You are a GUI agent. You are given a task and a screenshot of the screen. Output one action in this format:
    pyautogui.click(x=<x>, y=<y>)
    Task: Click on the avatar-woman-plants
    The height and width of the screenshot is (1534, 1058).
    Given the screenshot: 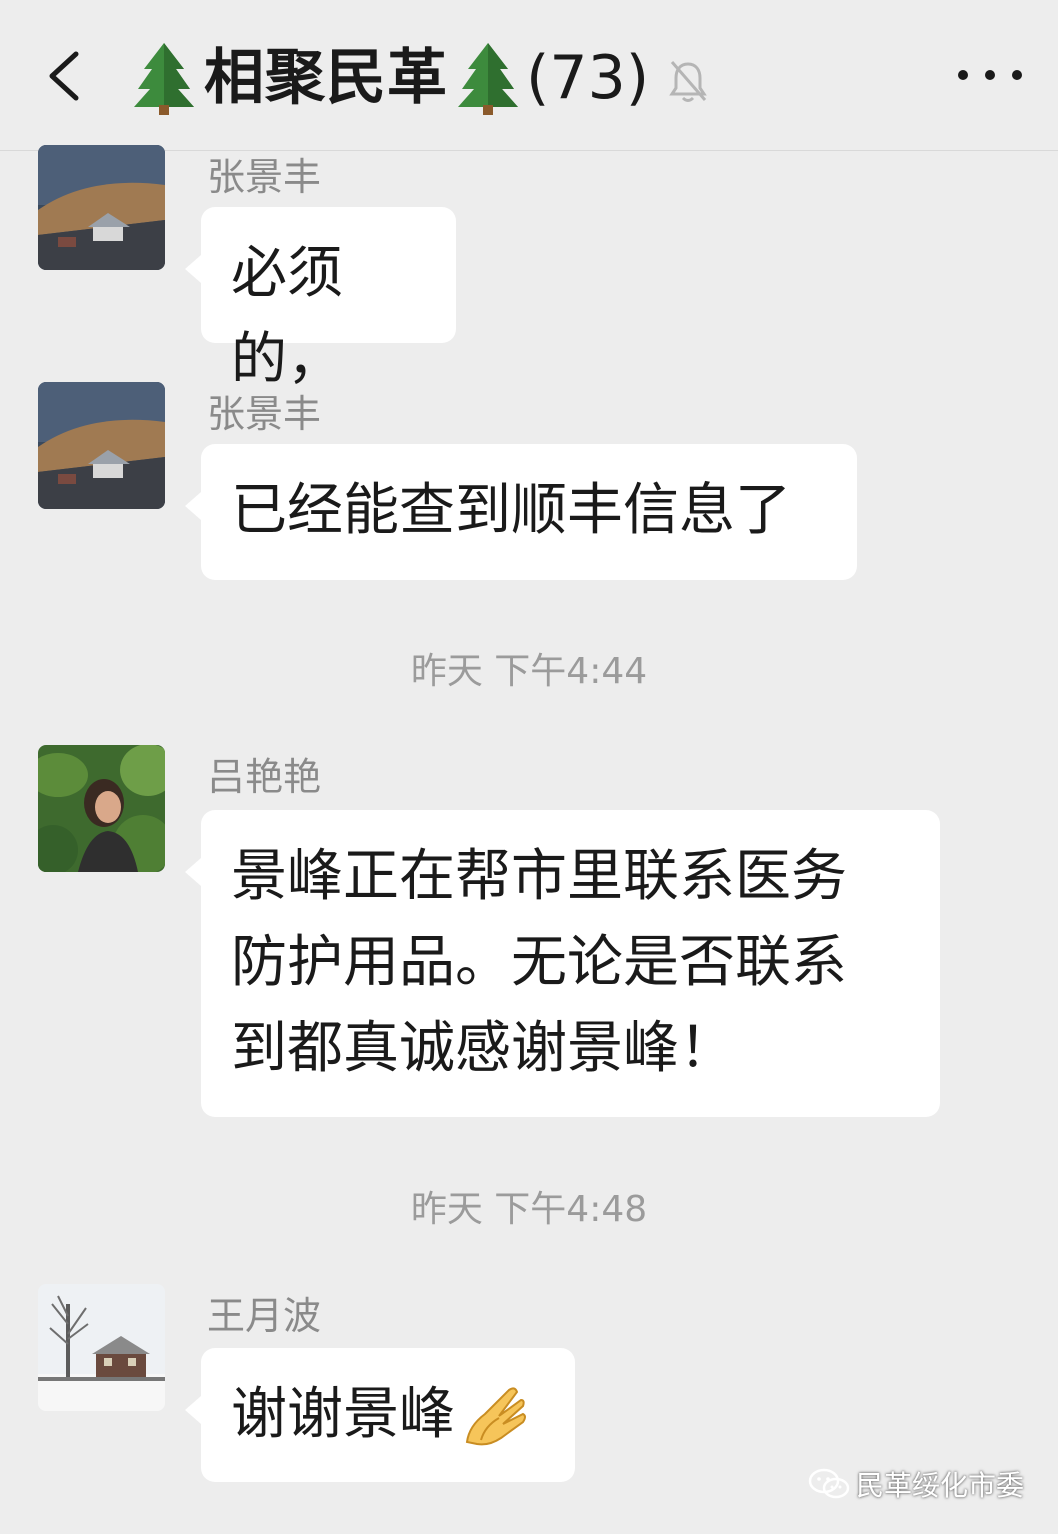 What is the action you would take?
    pyautogui.click(x=101, y=808)
    